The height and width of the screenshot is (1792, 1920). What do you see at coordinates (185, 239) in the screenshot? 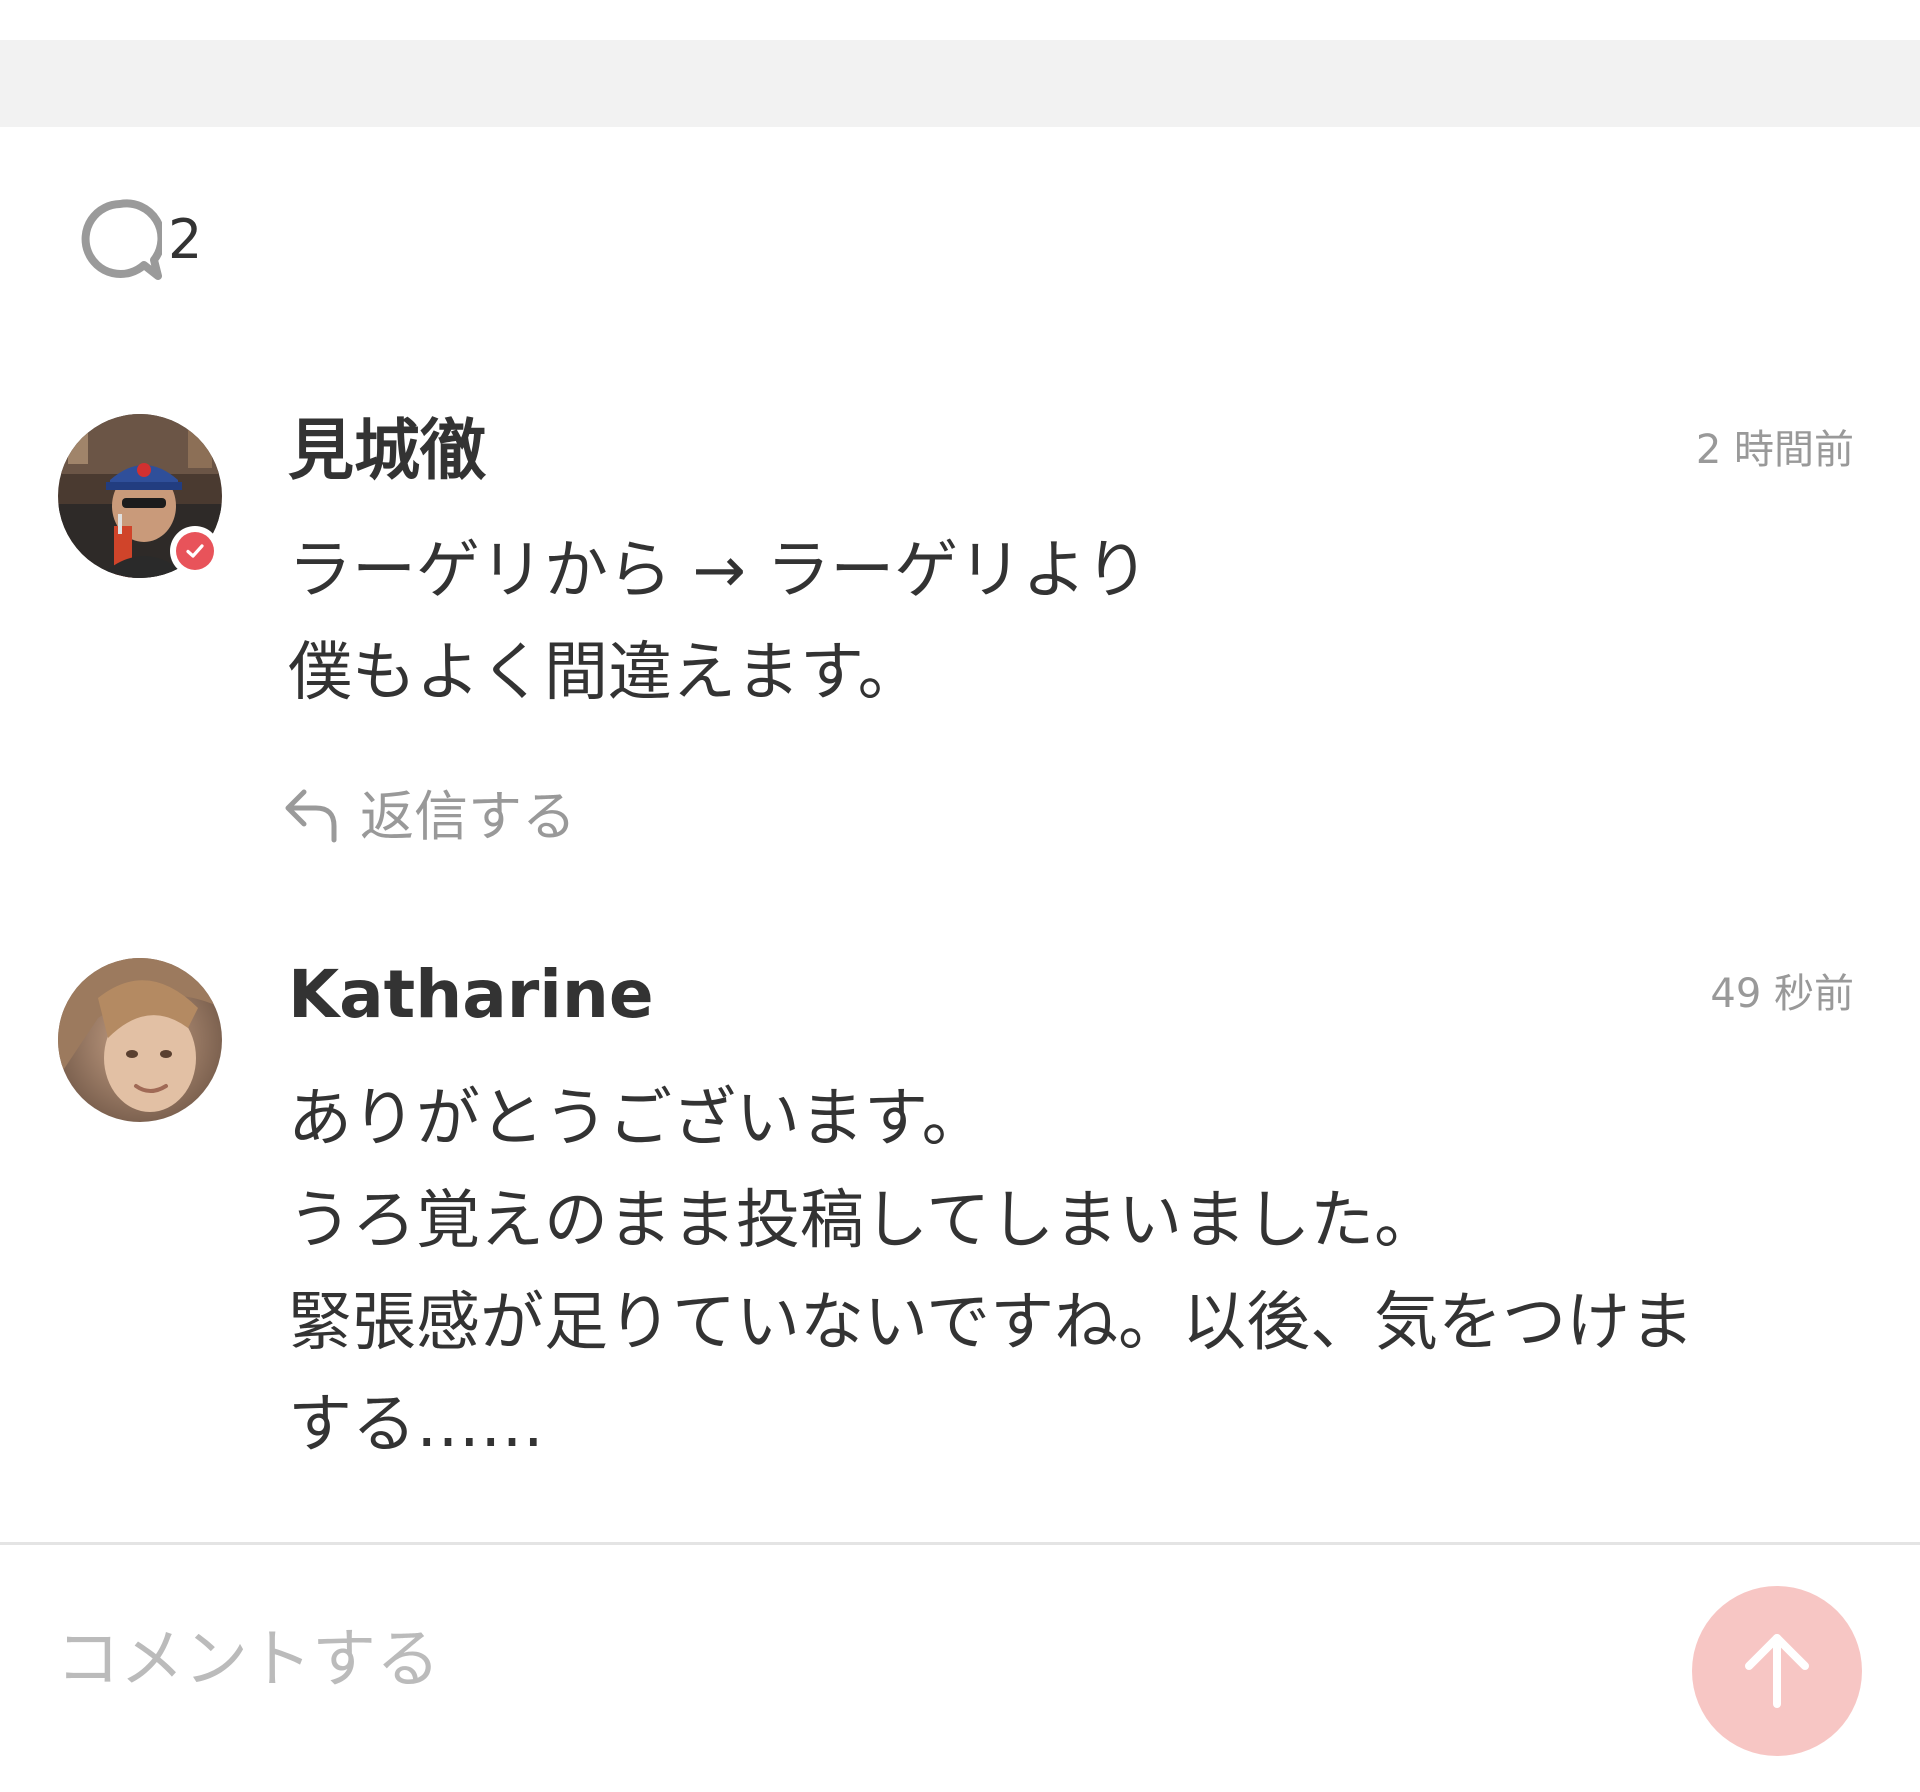
I see `comment-count-value: 2` at bounding box center [185, 239].